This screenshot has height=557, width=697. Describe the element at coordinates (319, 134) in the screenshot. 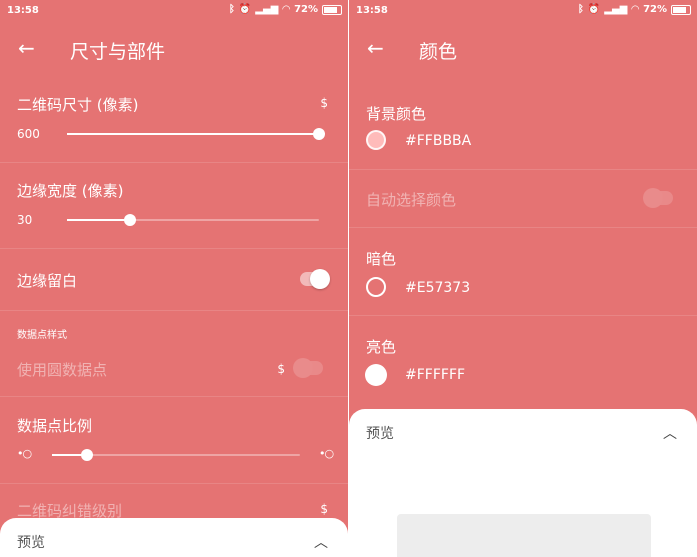

I see `qr-size-slider-thumb` at that location.